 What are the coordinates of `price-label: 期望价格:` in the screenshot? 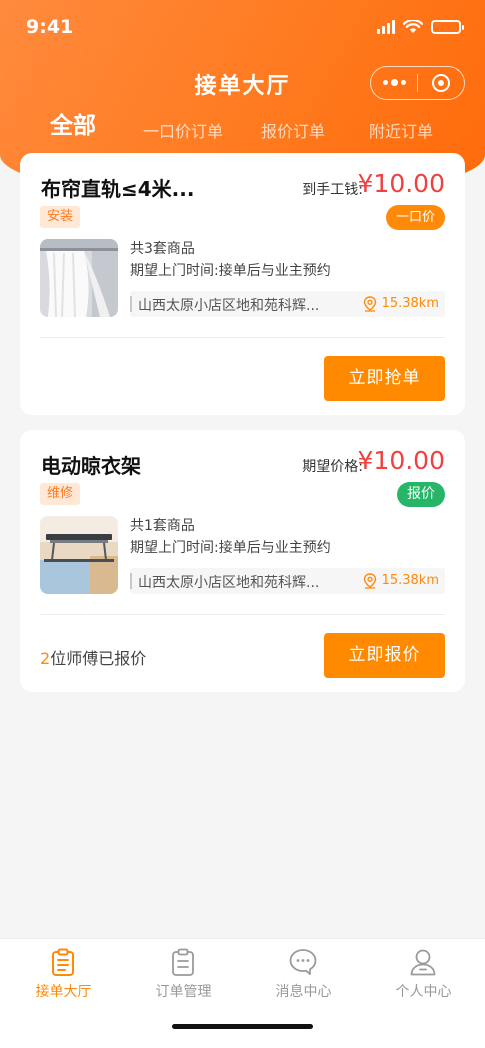 It's located at (332, 467).